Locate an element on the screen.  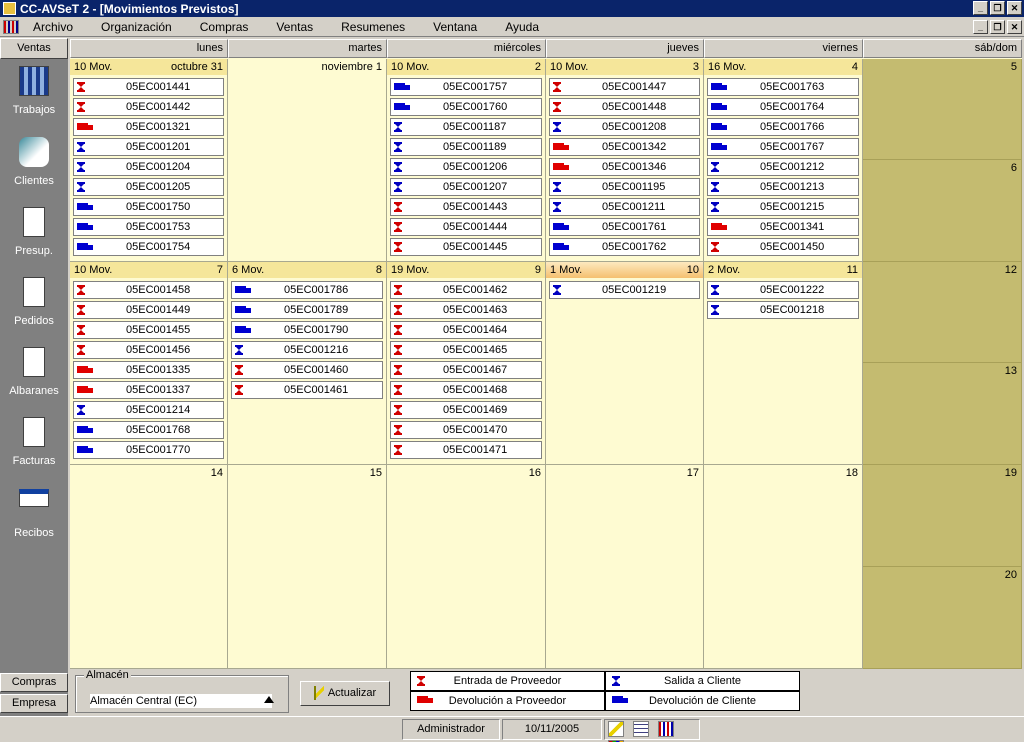
close-icon: ✕ is located at coordinates (1014, 8).